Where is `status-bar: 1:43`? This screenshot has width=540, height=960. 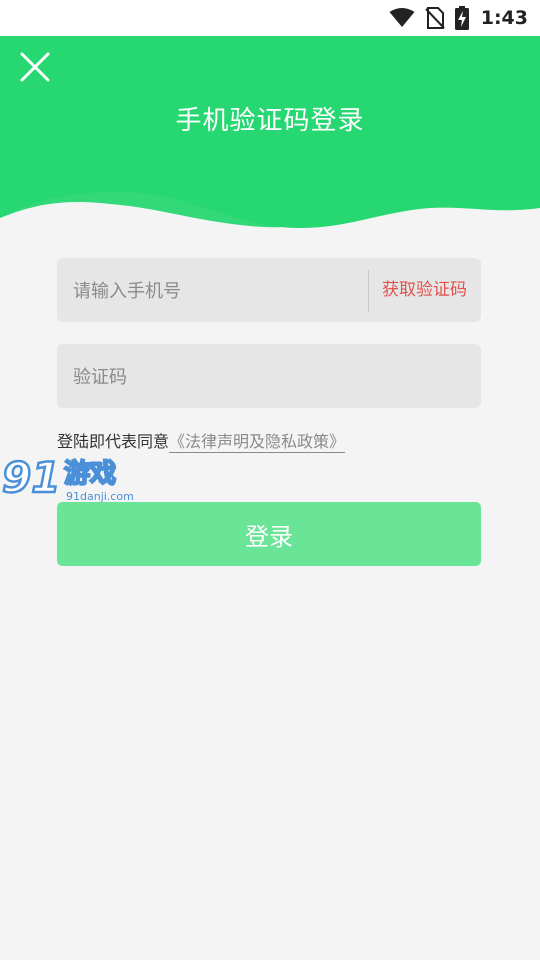 status-bar: 1:43 is located at coordinates (270, 18).